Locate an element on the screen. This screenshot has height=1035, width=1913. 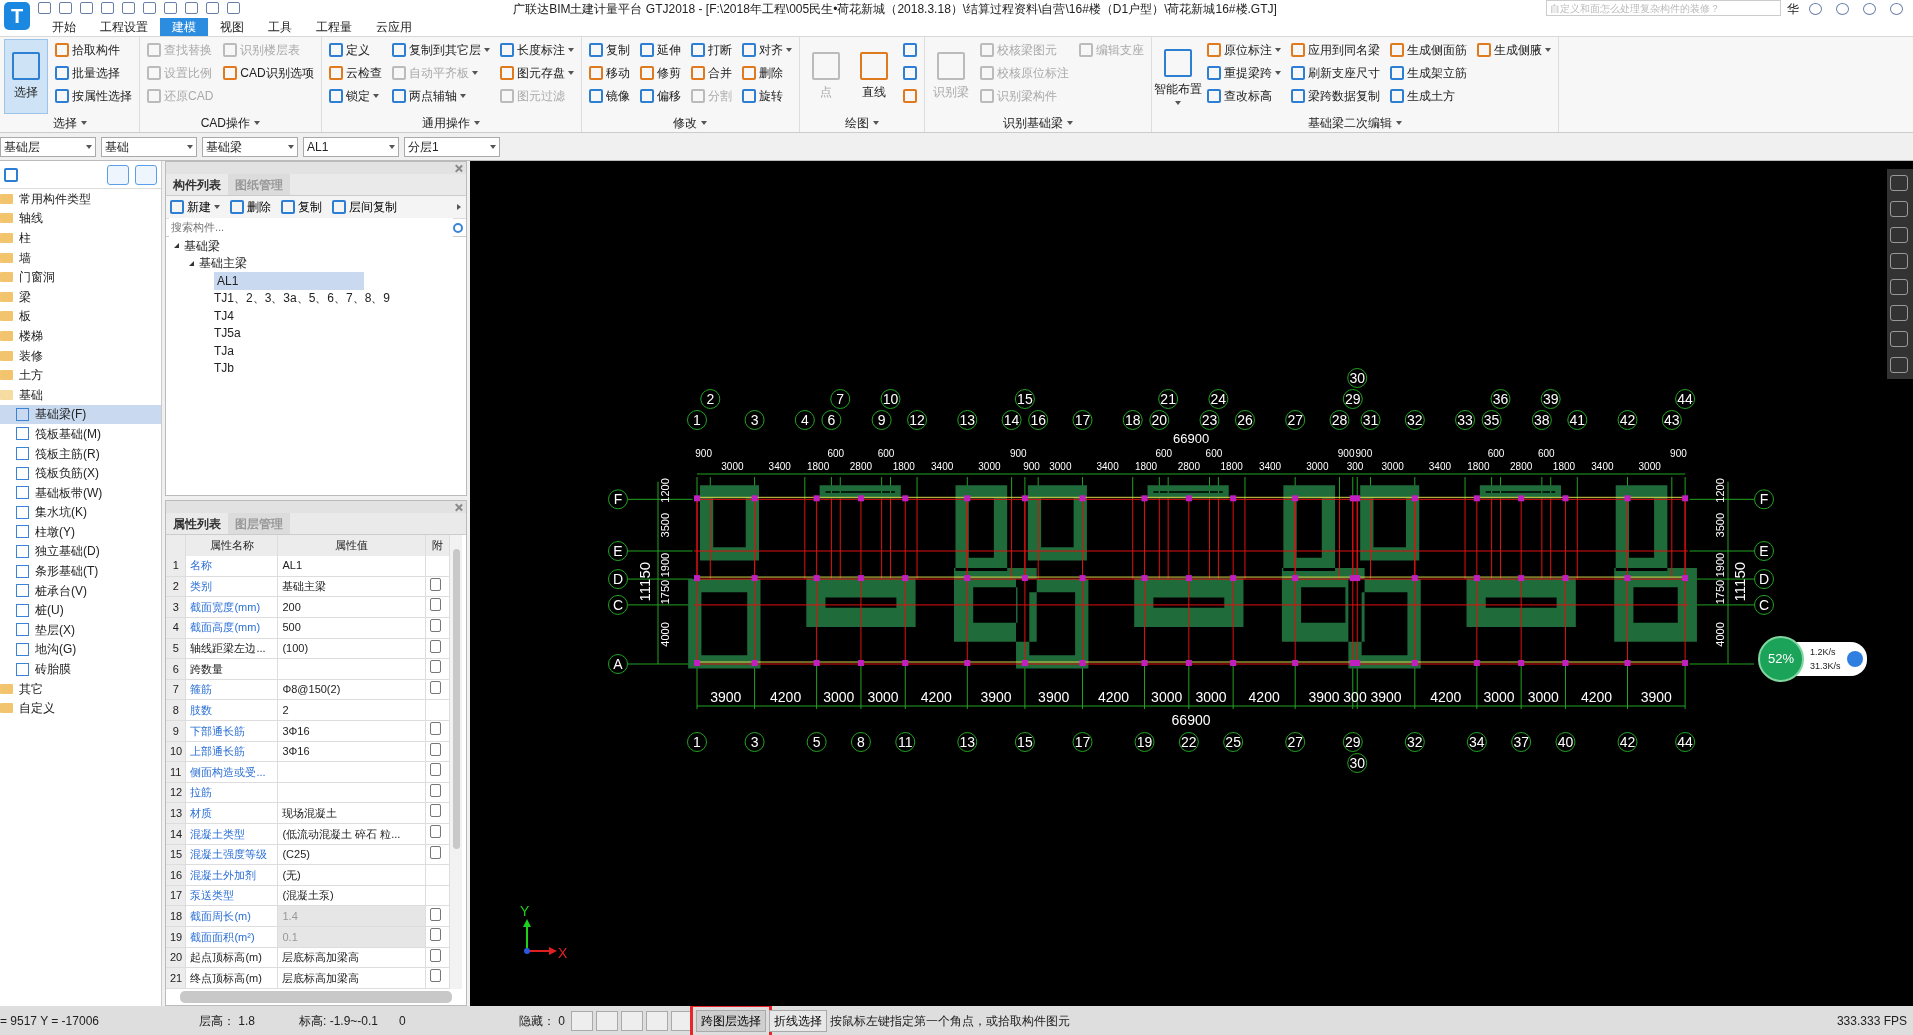
property-value: (C25) is located at coordinates (351, 854).